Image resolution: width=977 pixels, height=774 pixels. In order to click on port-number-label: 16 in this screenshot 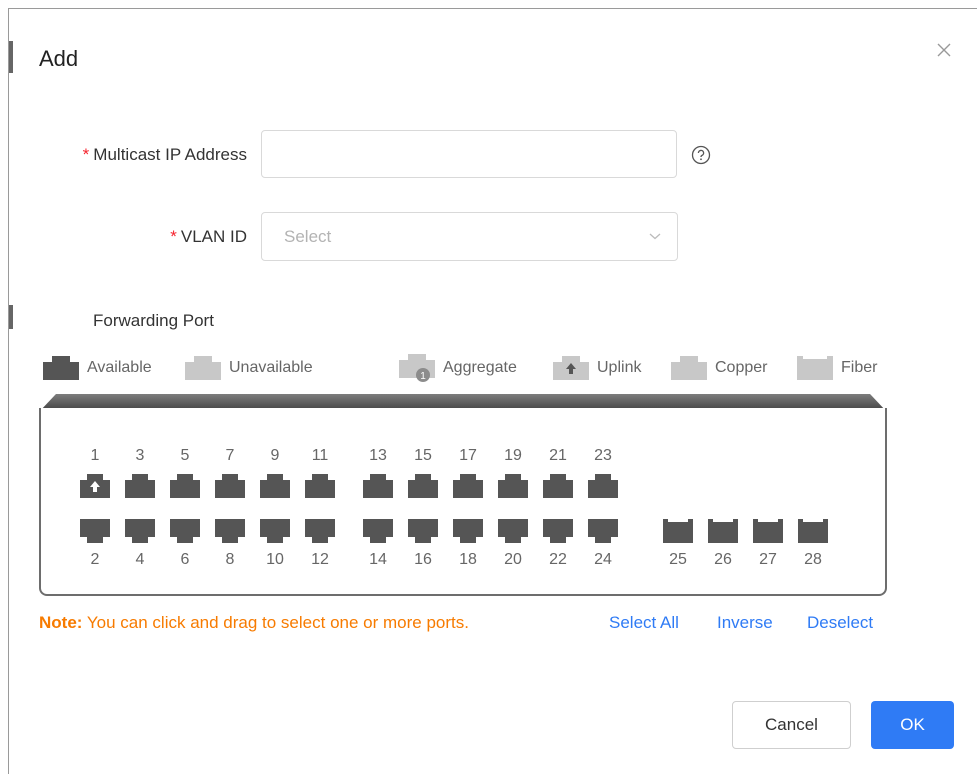, I will do `click(423, 559)`.